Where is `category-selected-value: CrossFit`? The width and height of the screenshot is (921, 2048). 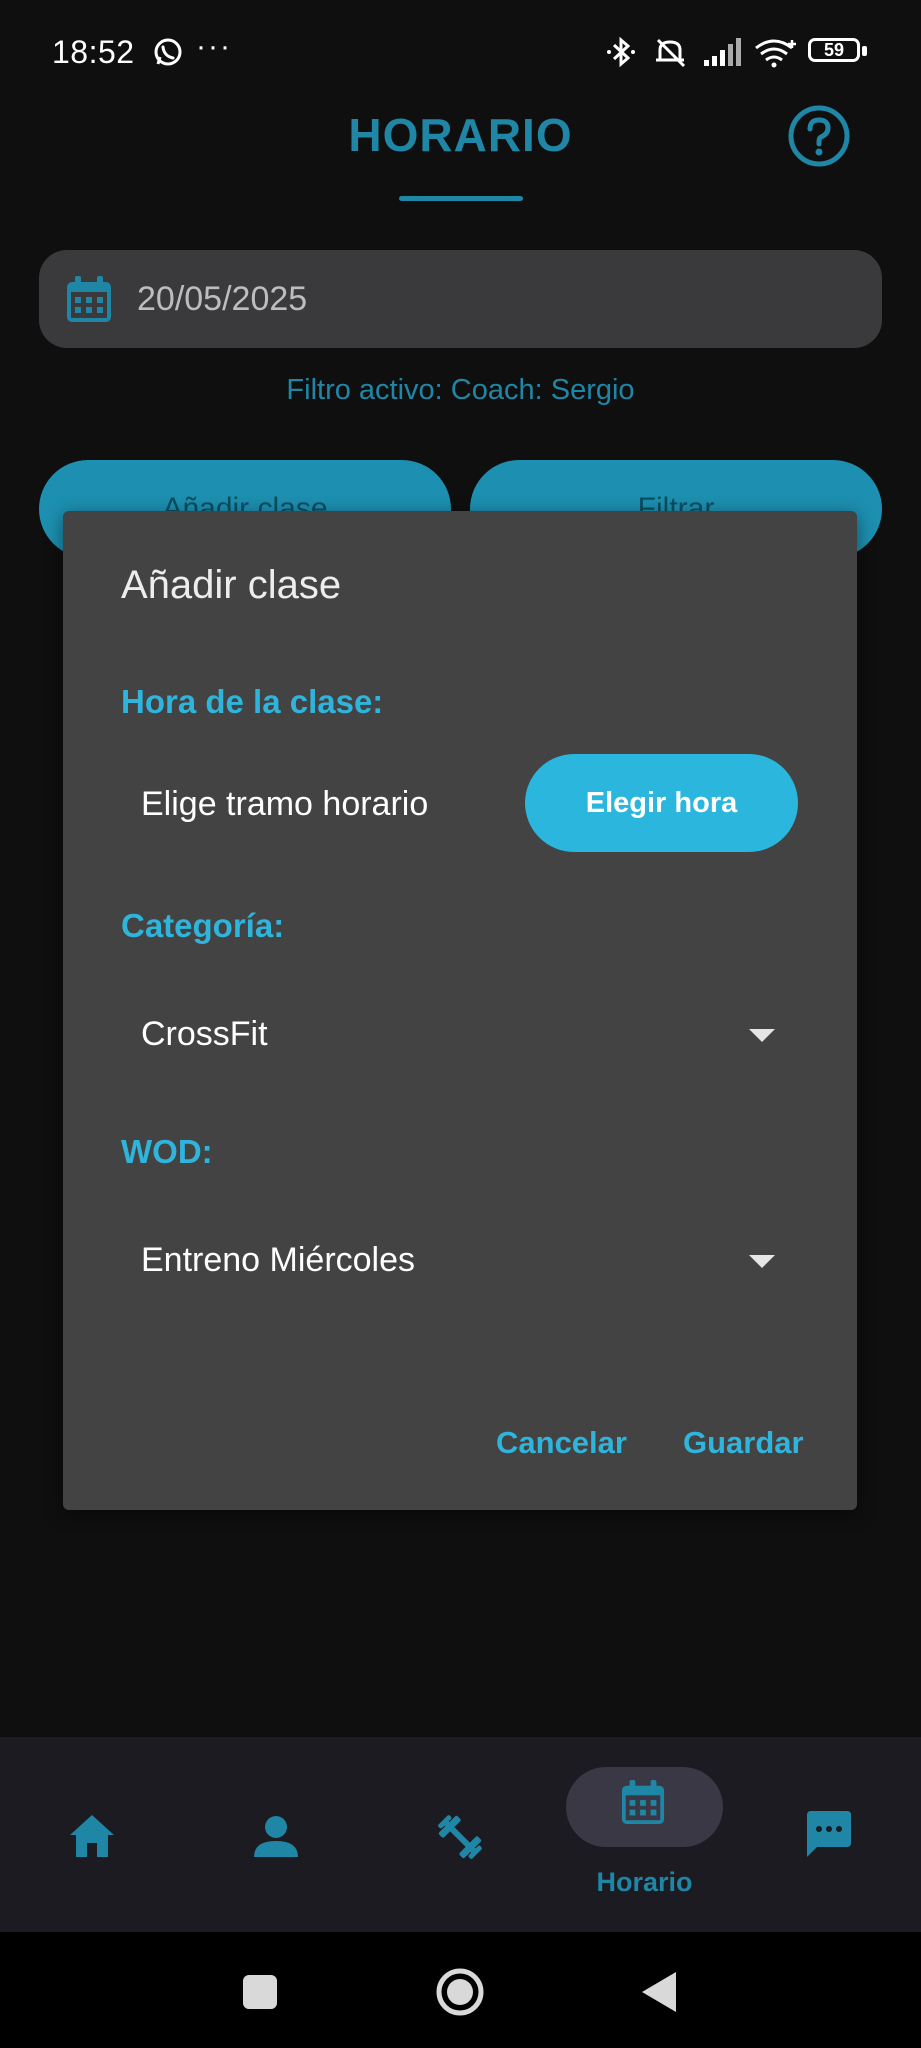
category-selected-value: CrossFit is located at coordinates (204, 1034).